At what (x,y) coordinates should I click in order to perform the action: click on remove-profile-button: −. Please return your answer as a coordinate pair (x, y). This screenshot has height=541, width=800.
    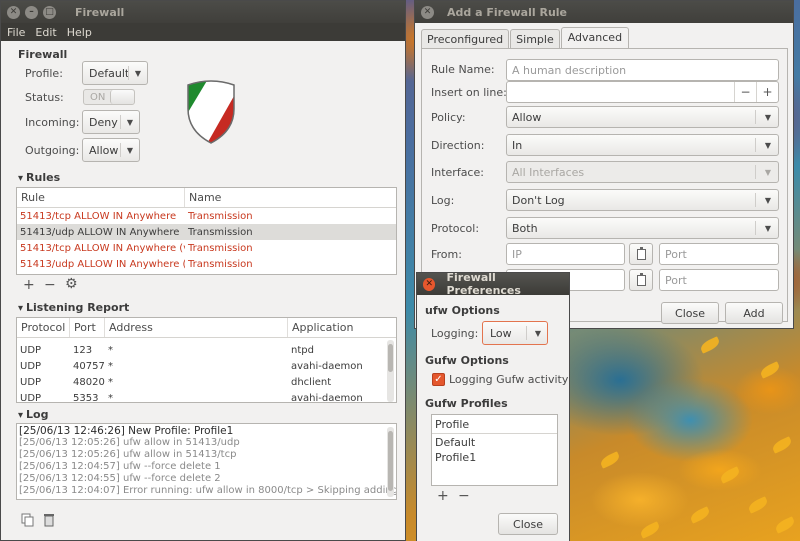
    Looking at the image, I should click on (464, 496).